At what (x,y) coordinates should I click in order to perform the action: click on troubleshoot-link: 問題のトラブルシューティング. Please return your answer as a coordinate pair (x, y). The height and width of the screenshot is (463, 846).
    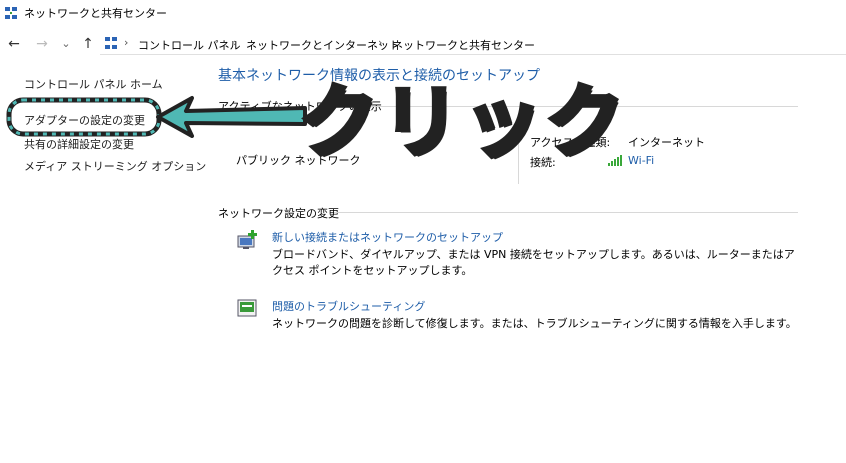
    Looking at the image, I should click on (348, 306).